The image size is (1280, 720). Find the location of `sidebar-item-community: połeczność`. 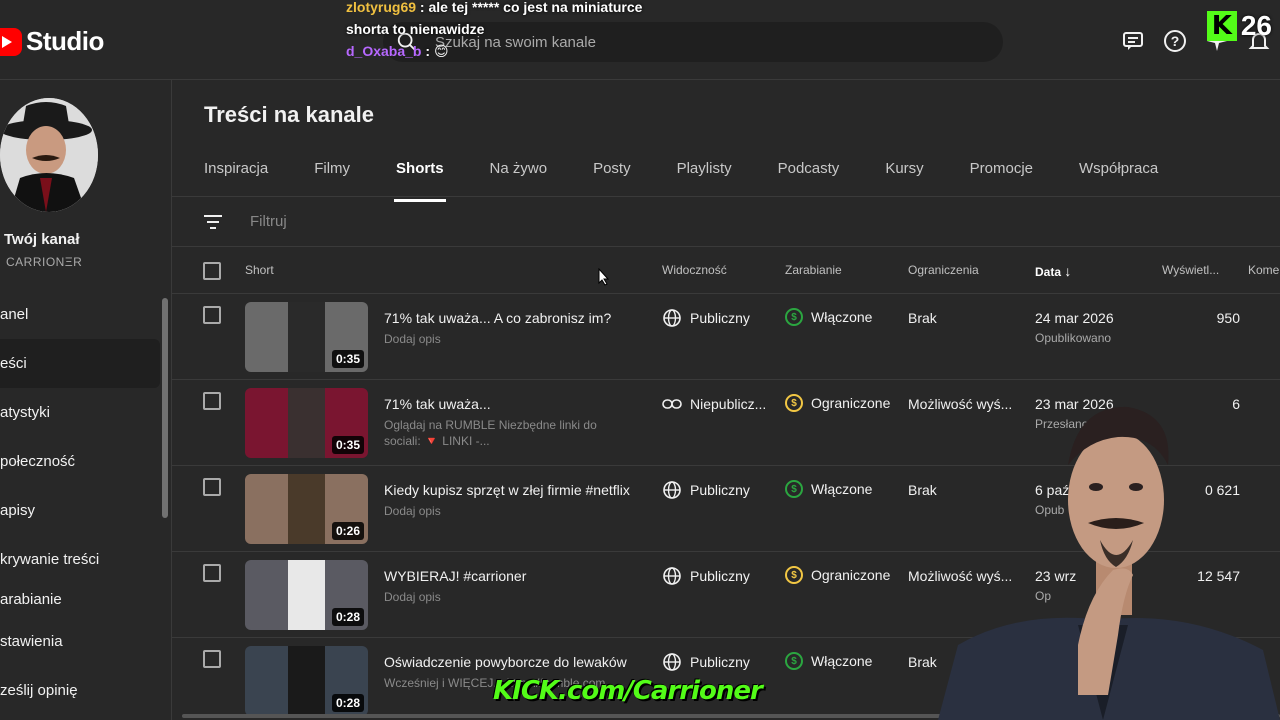

sidebar-item-community: połeczność is located at coordinates (80, 461).